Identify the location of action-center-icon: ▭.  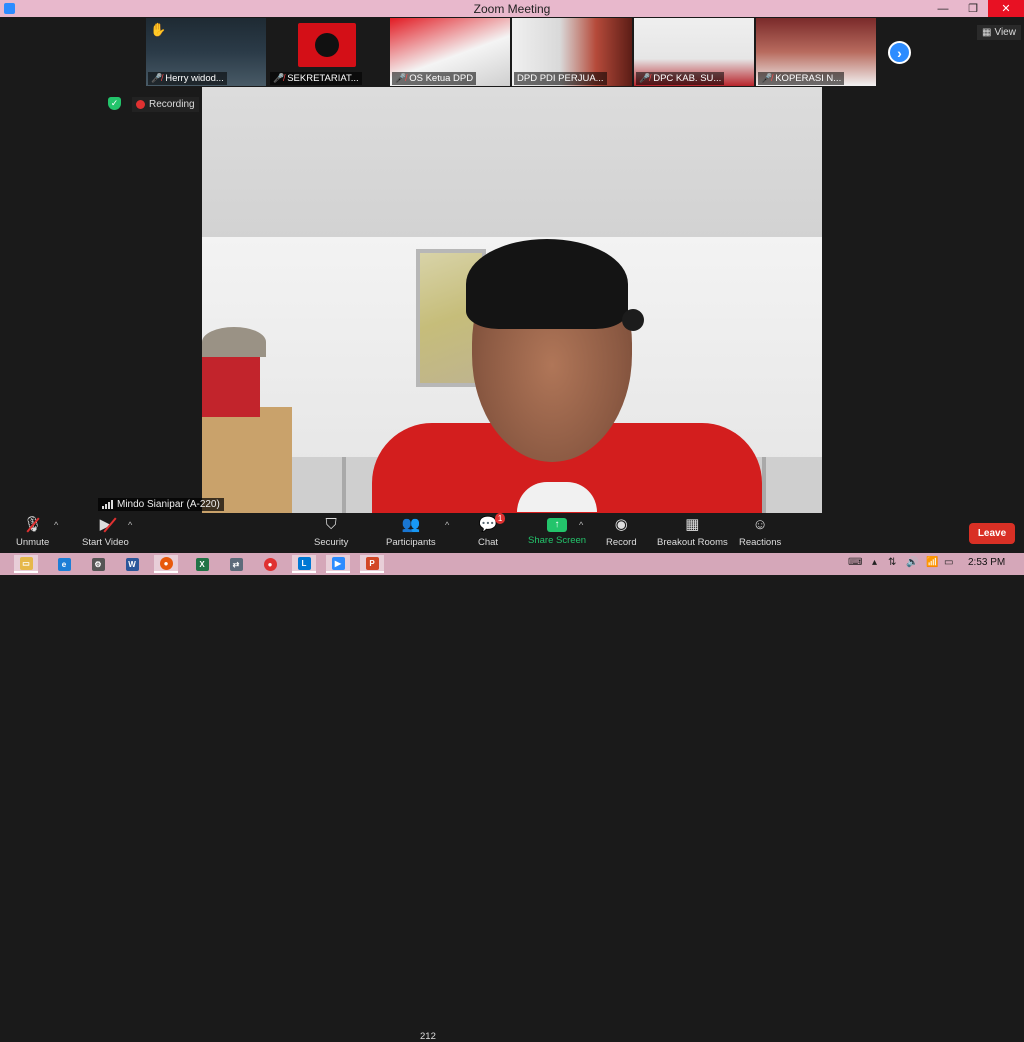
(948, 562).